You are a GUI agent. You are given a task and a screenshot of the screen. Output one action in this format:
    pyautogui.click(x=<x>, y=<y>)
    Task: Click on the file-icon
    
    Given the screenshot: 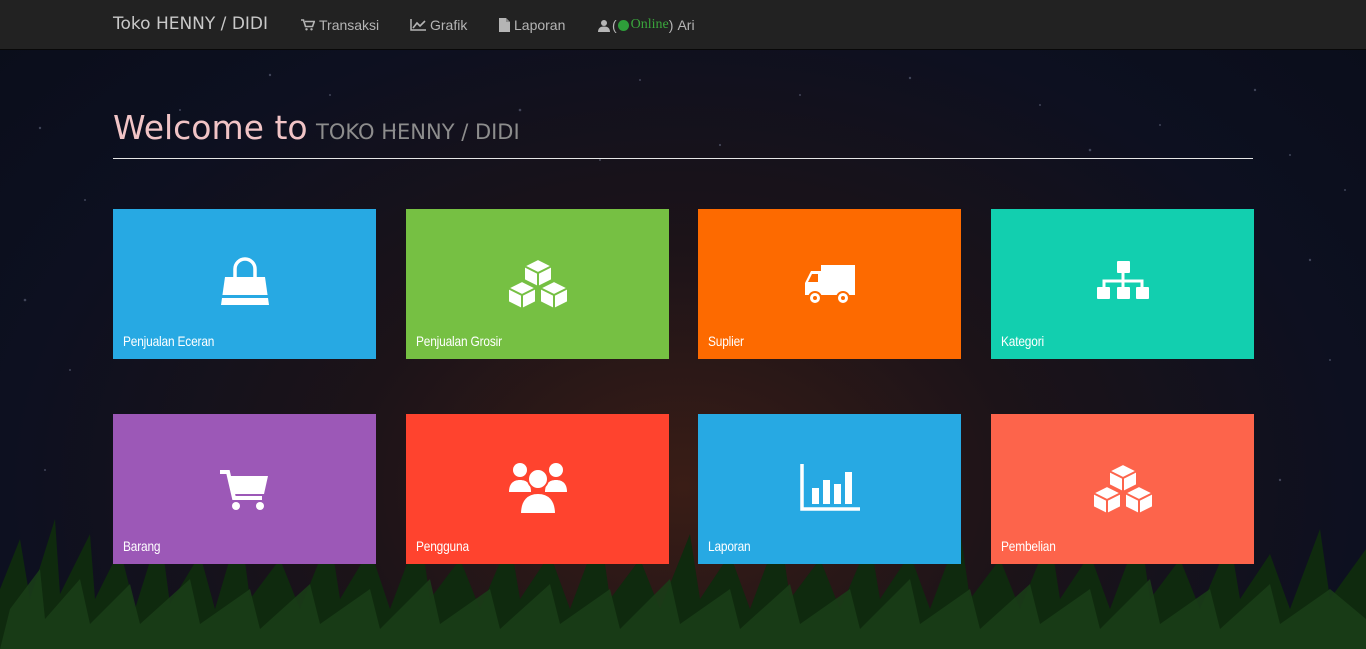 What is the action you would take?
    pyautogui.click(x=504, y=25)
    